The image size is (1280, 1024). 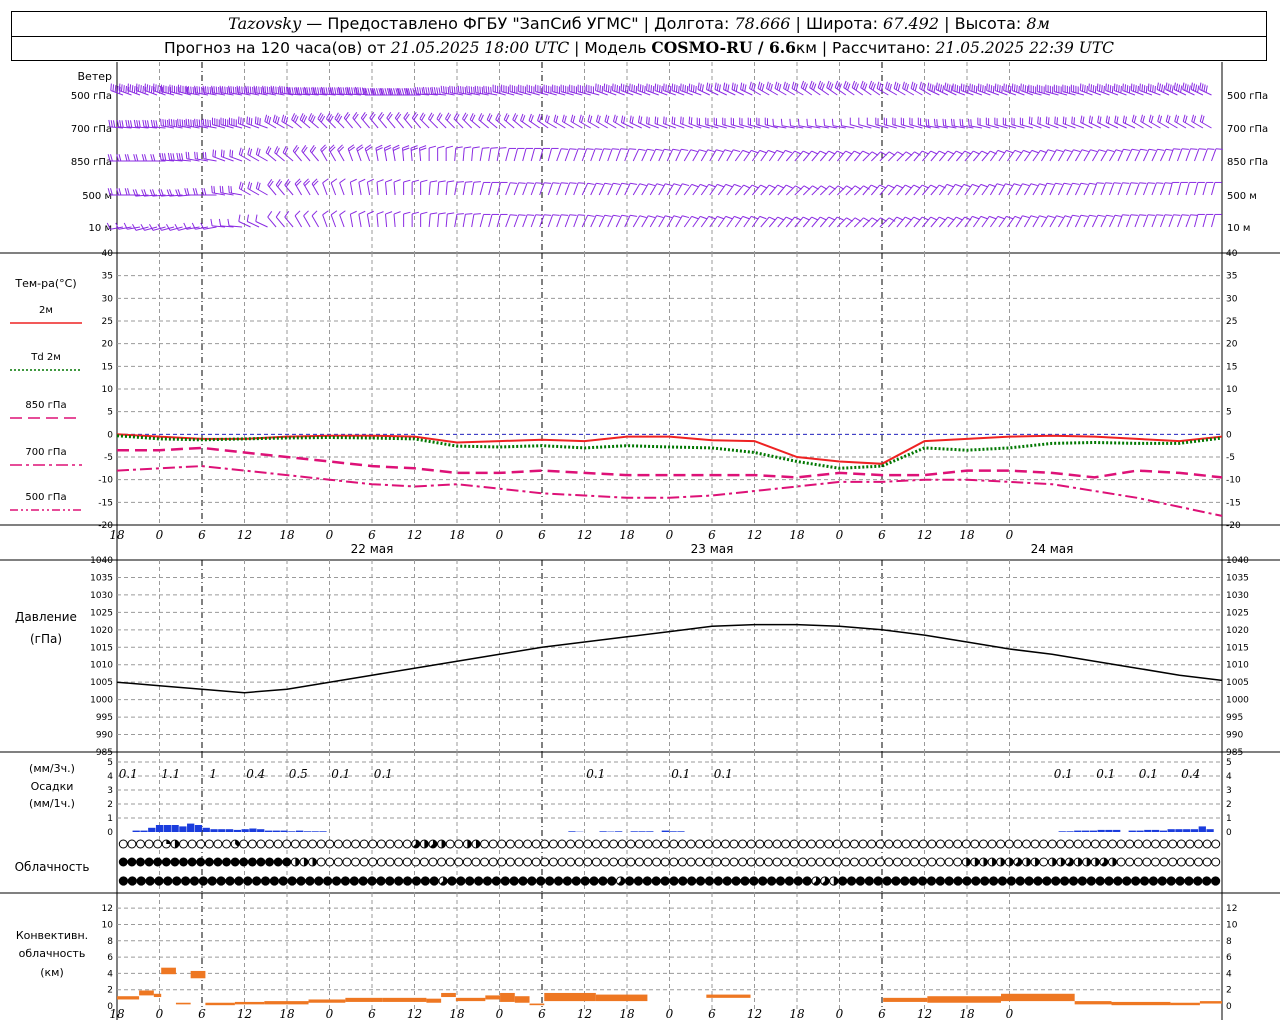 I want to click on hour-tick-label-bottom: 18, so click(x=797, y=1014).